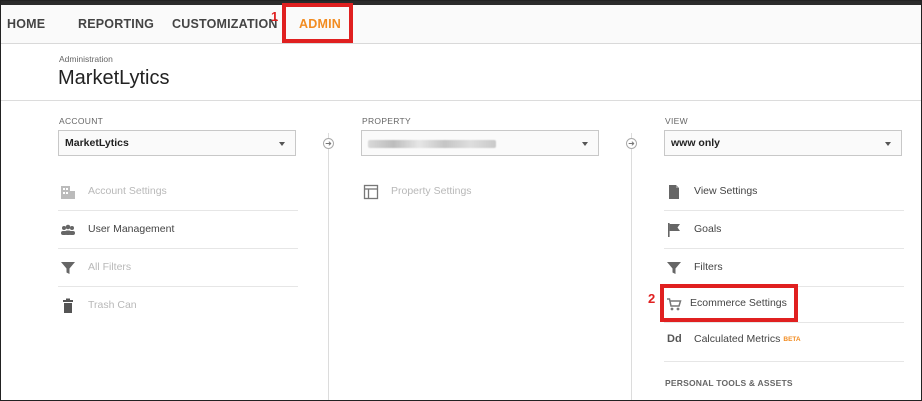  What do you see at coordinates (317, 23) in the screenshot?
I see `annotation-box-admin` at bounding box center [317, 23].